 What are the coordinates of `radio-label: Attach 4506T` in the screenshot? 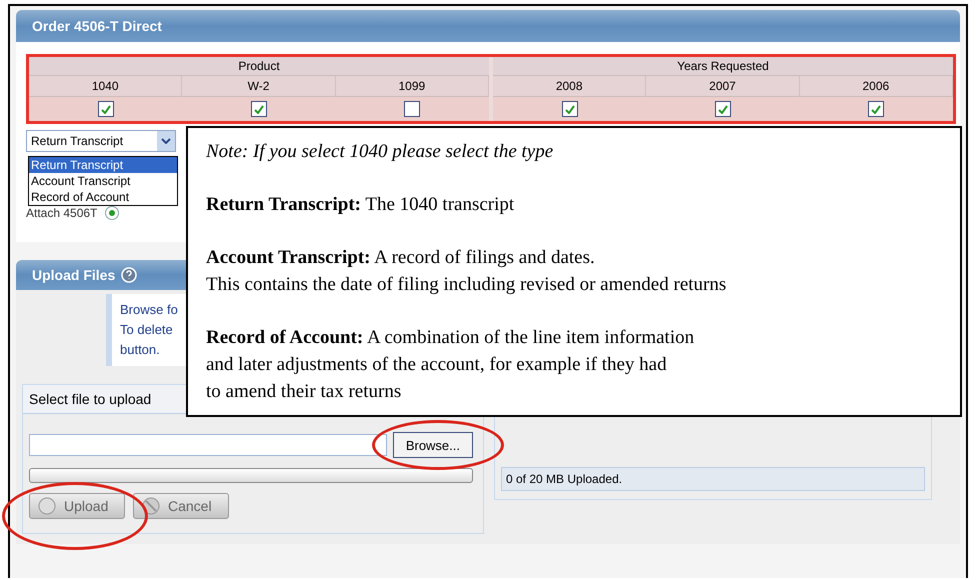 It's located at (62, 213).